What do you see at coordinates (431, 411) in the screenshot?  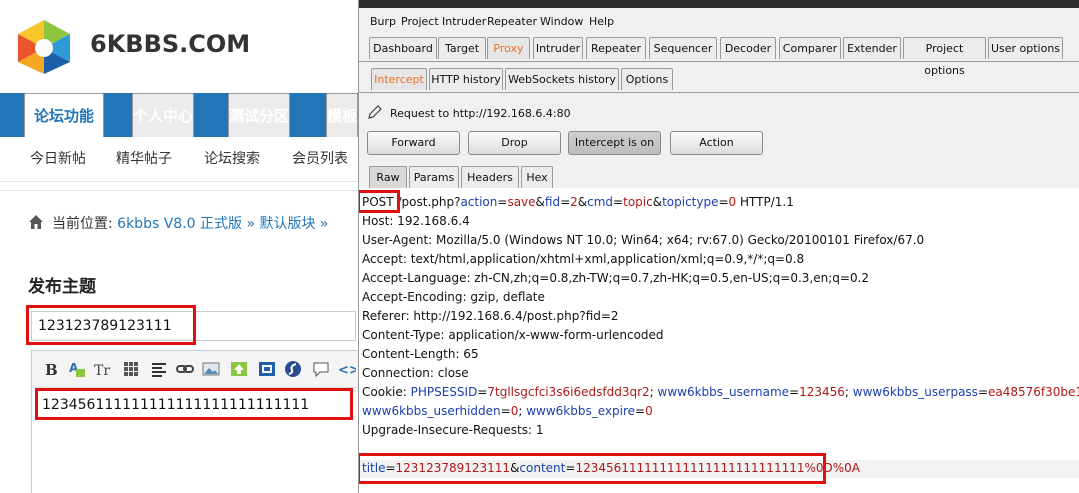 I see `param-name: www6kbbs_userhidden` at bounding box center [431, 411].